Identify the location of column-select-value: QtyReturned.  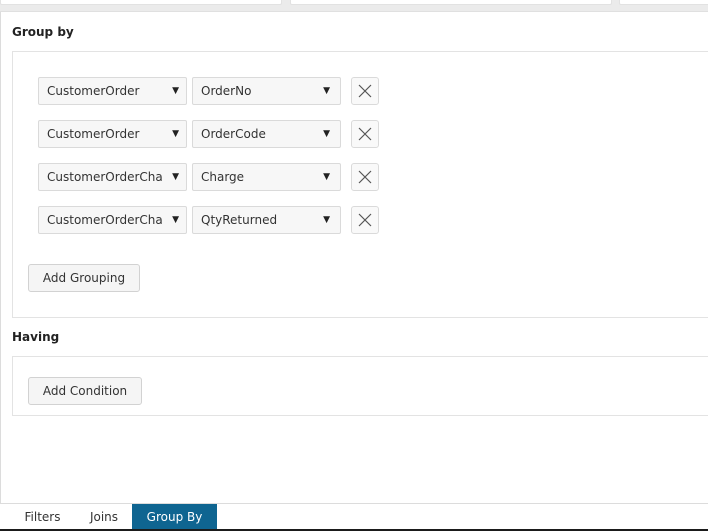
(239, 220).